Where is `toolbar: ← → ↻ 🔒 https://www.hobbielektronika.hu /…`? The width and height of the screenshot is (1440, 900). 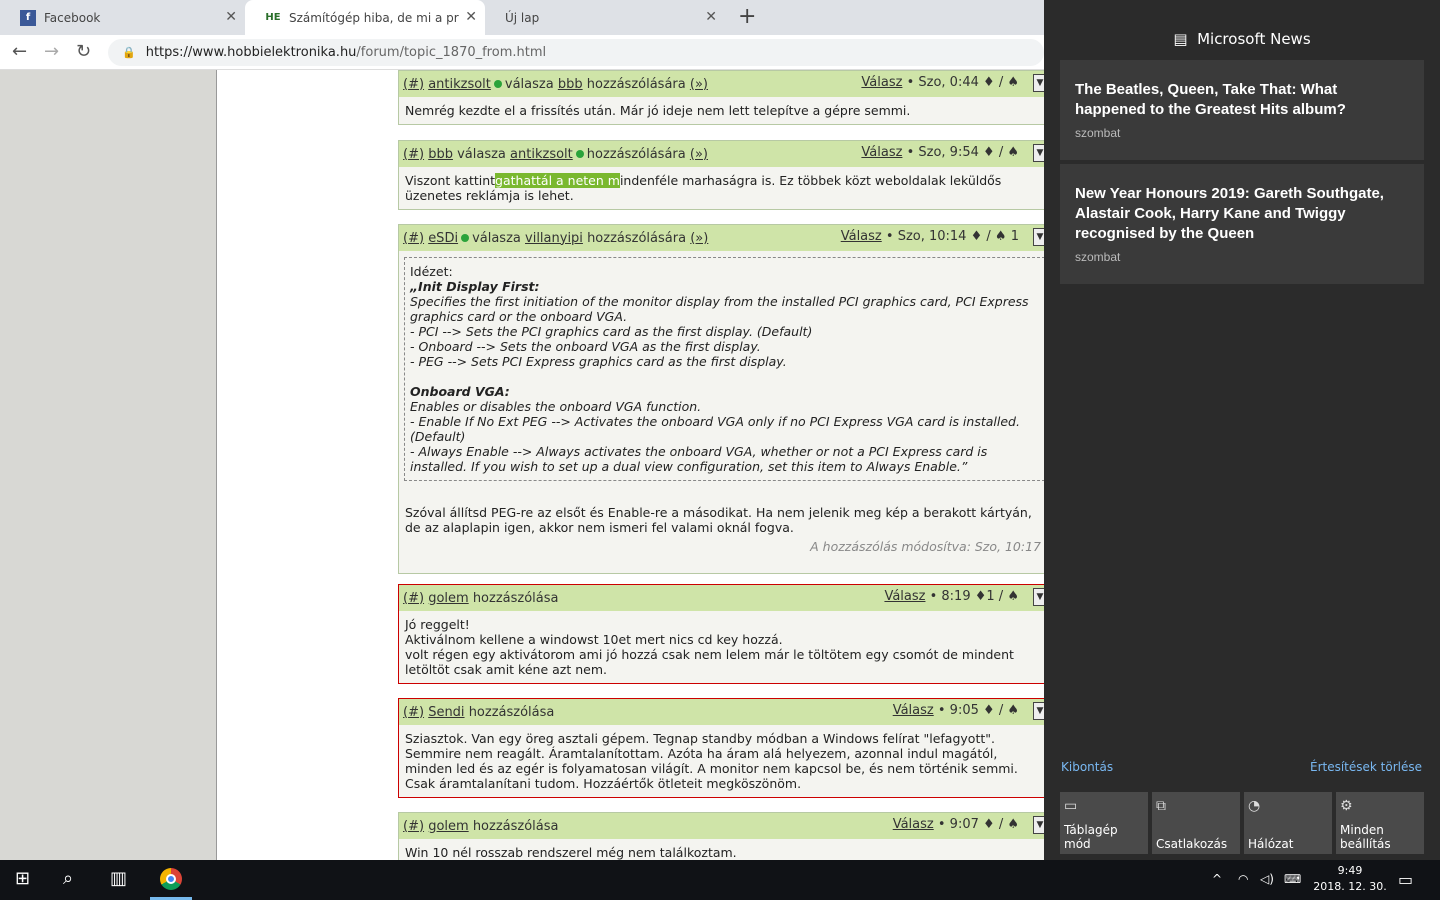 toolbar: ← → ↻ 🔒 https://www.hobbielektronika.hu /… is located at coordinates (522, 52).